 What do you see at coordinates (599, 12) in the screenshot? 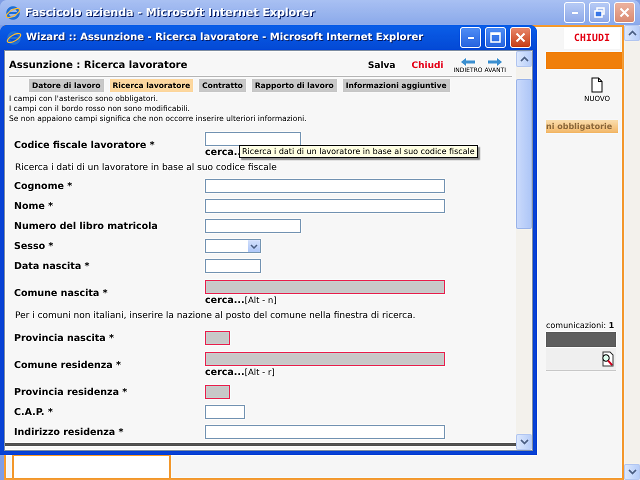
I see `restore-icon` at bounding box center [599, 12].